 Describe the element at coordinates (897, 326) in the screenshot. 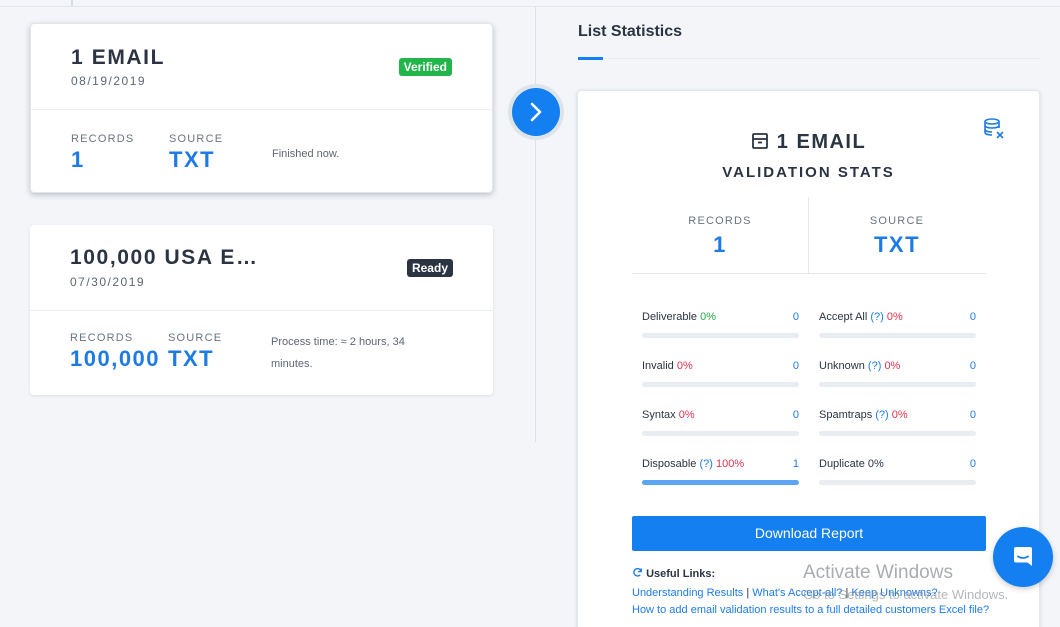

I see `stat-accept-all: Accept All (?) 0% 0` at that location.